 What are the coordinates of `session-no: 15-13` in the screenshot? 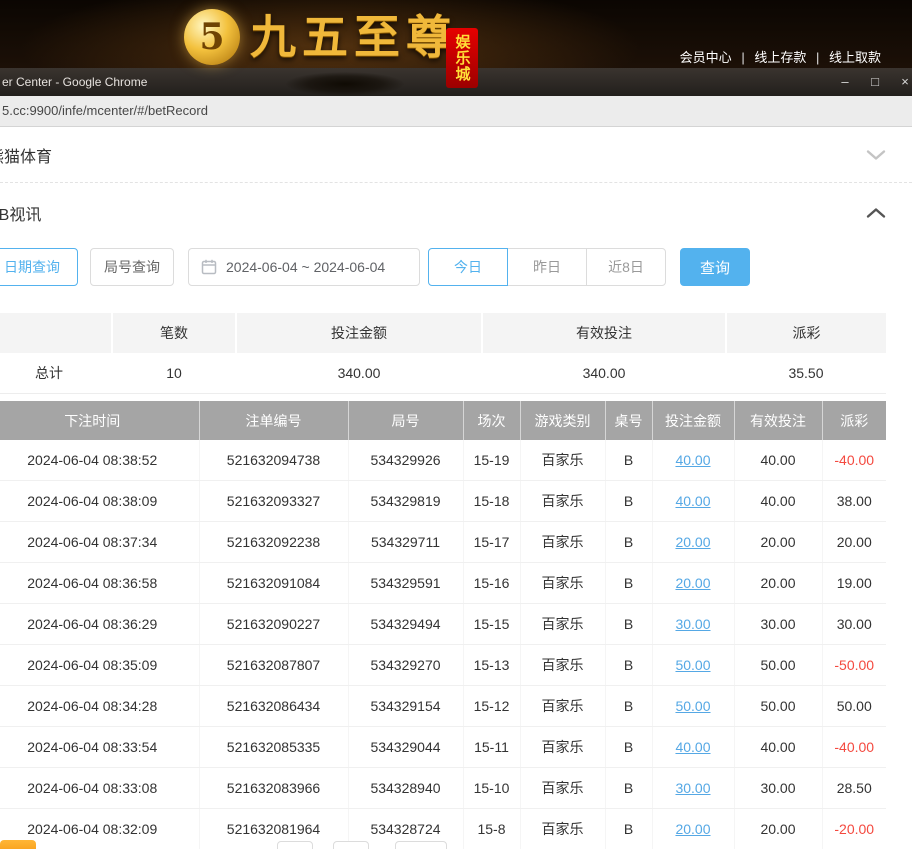 It's located at (492, 665).